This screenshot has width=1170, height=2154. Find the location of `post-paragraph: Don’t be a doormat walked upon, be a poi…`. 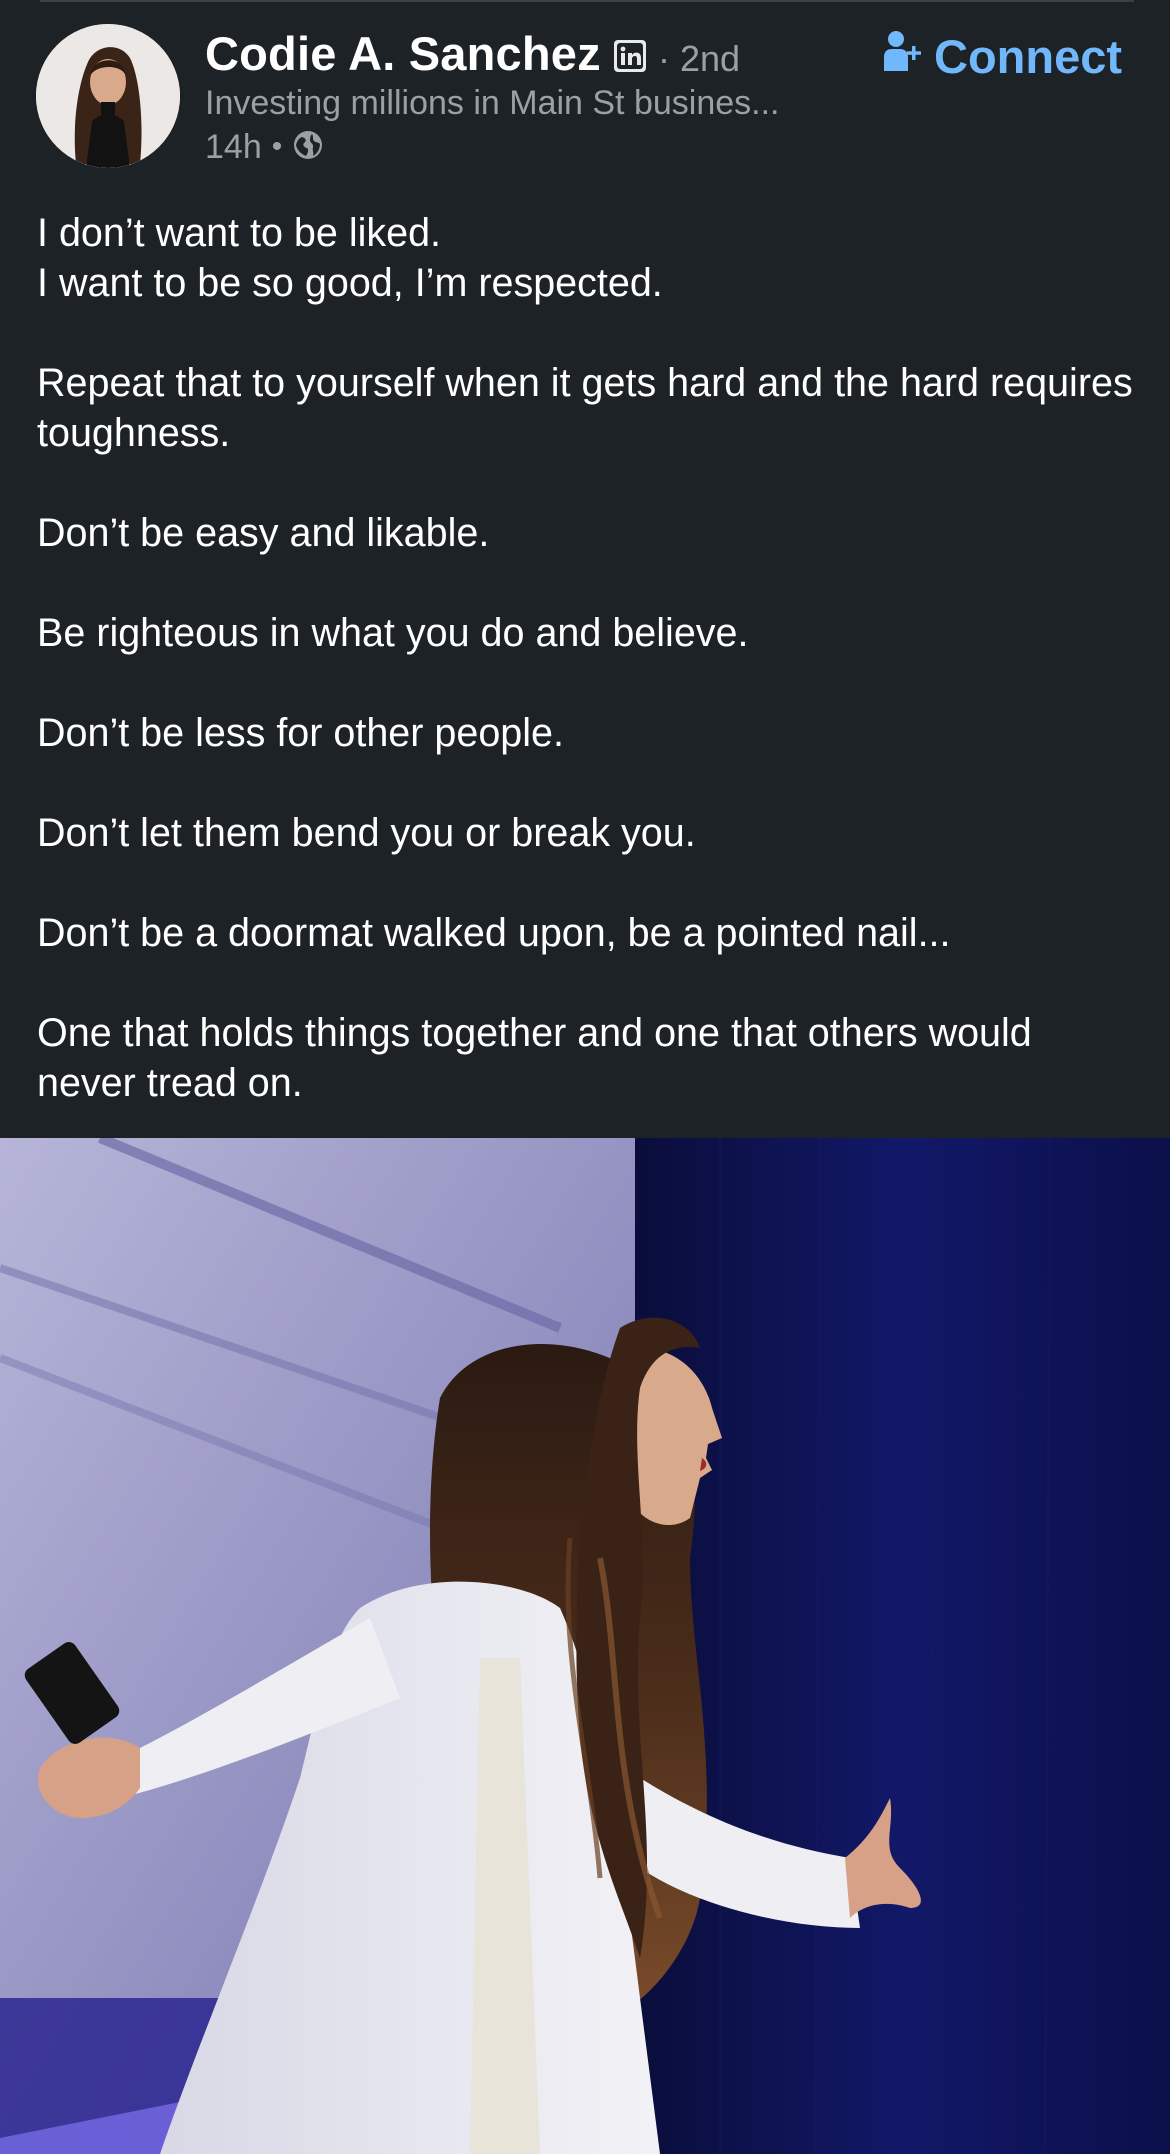

post-paragraph: Don’t be a doormat walked upon, be a poi… is located at coordinates (494, 933).